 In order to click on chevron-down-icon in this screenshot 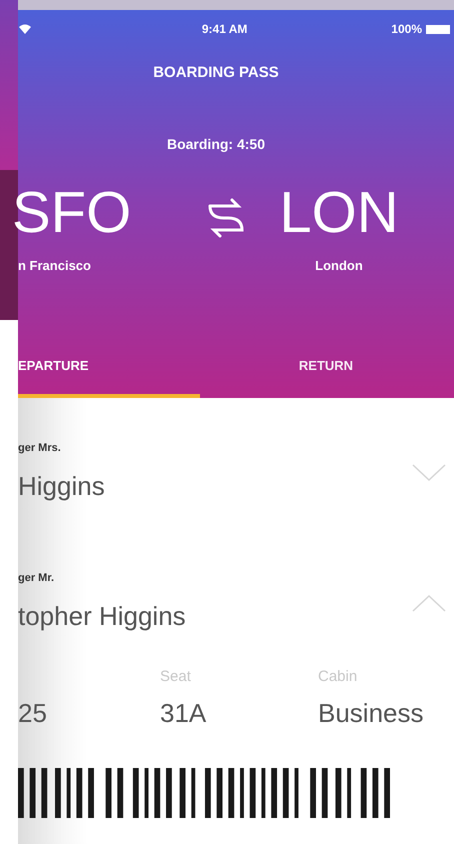, I will do `click(429, 473)`.